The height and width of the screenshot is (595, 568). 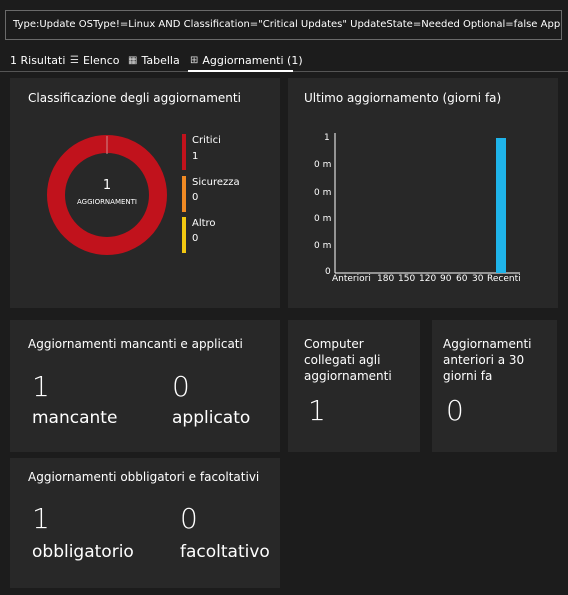 What do you see at coordinates (252, 60) in the screenshot?
I see `tab-updates-label: Aggiornamenti (1)` at bounding box center [252, 60].